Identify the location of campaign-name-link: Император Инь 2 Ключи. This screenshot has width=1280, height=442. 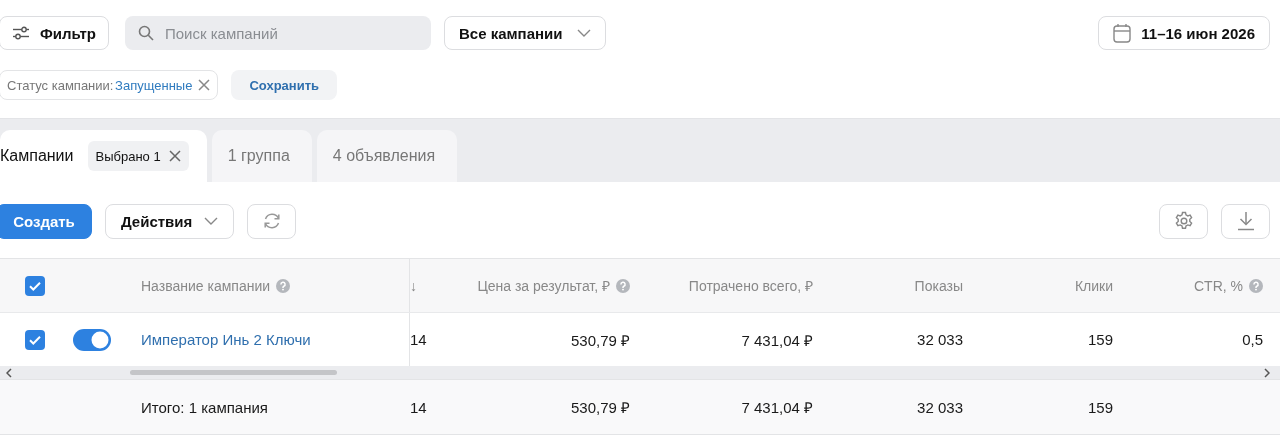
(226, 339).